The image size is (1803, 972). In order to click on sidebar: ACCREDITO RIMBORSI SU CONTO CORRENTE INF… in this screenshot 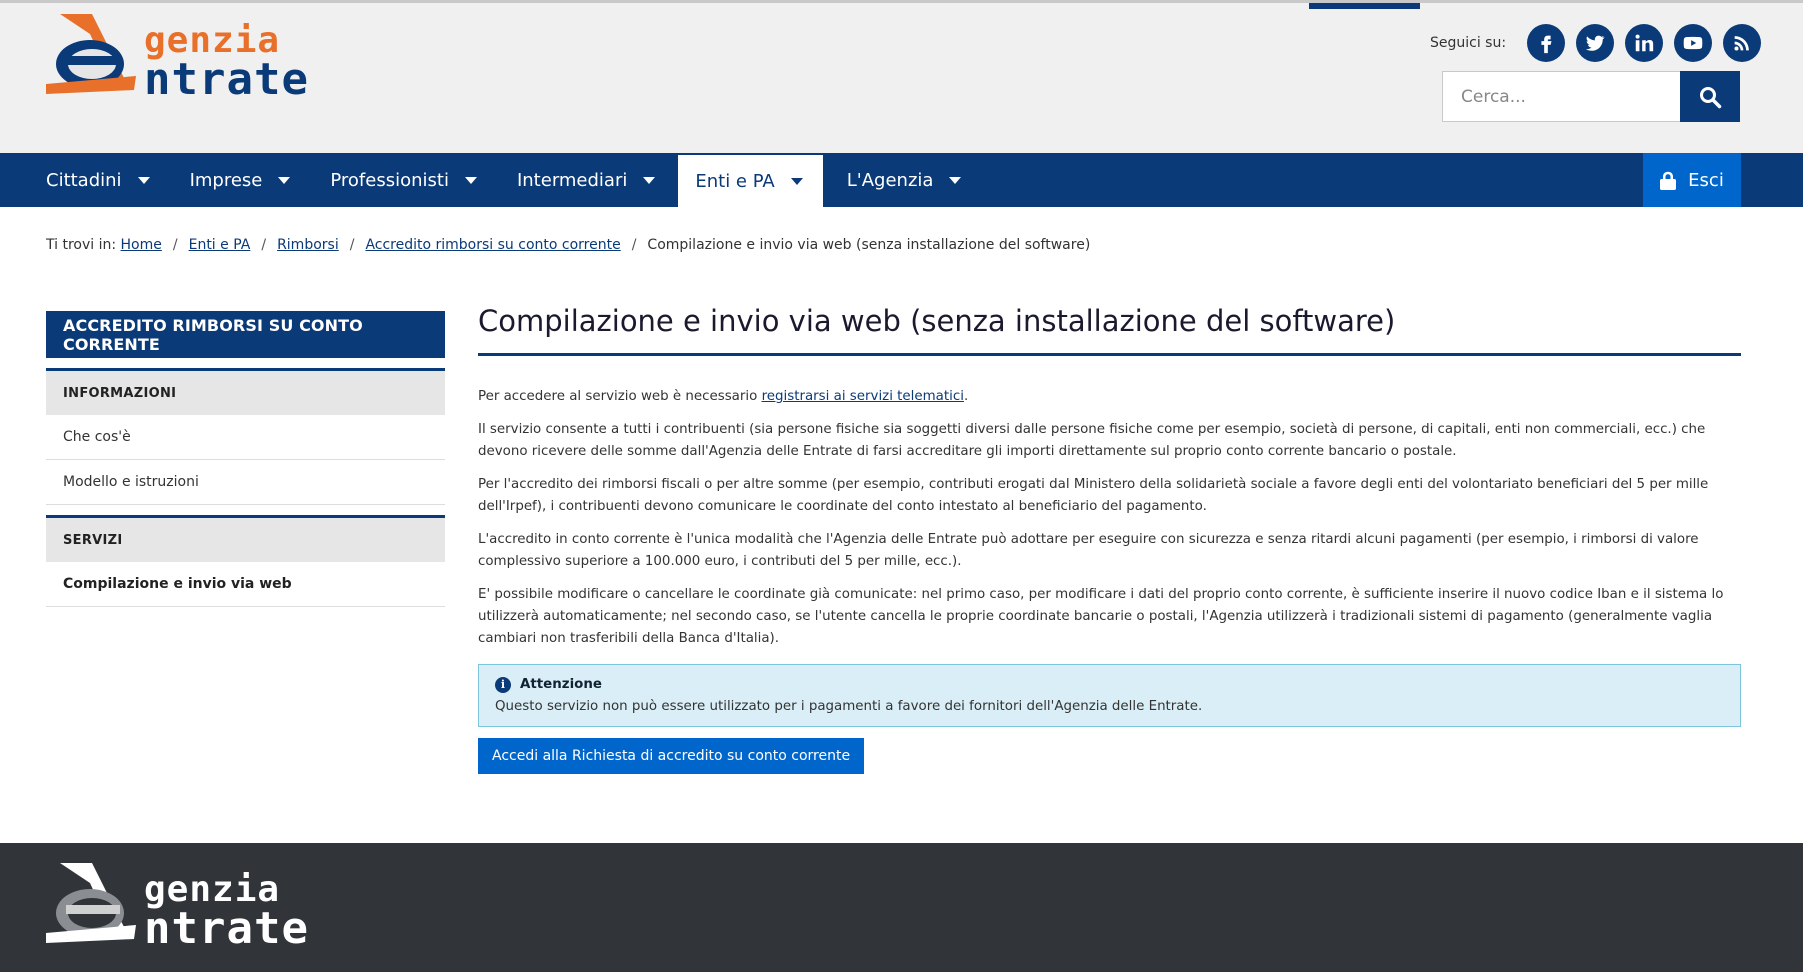, I will do `click(245, 459)`.